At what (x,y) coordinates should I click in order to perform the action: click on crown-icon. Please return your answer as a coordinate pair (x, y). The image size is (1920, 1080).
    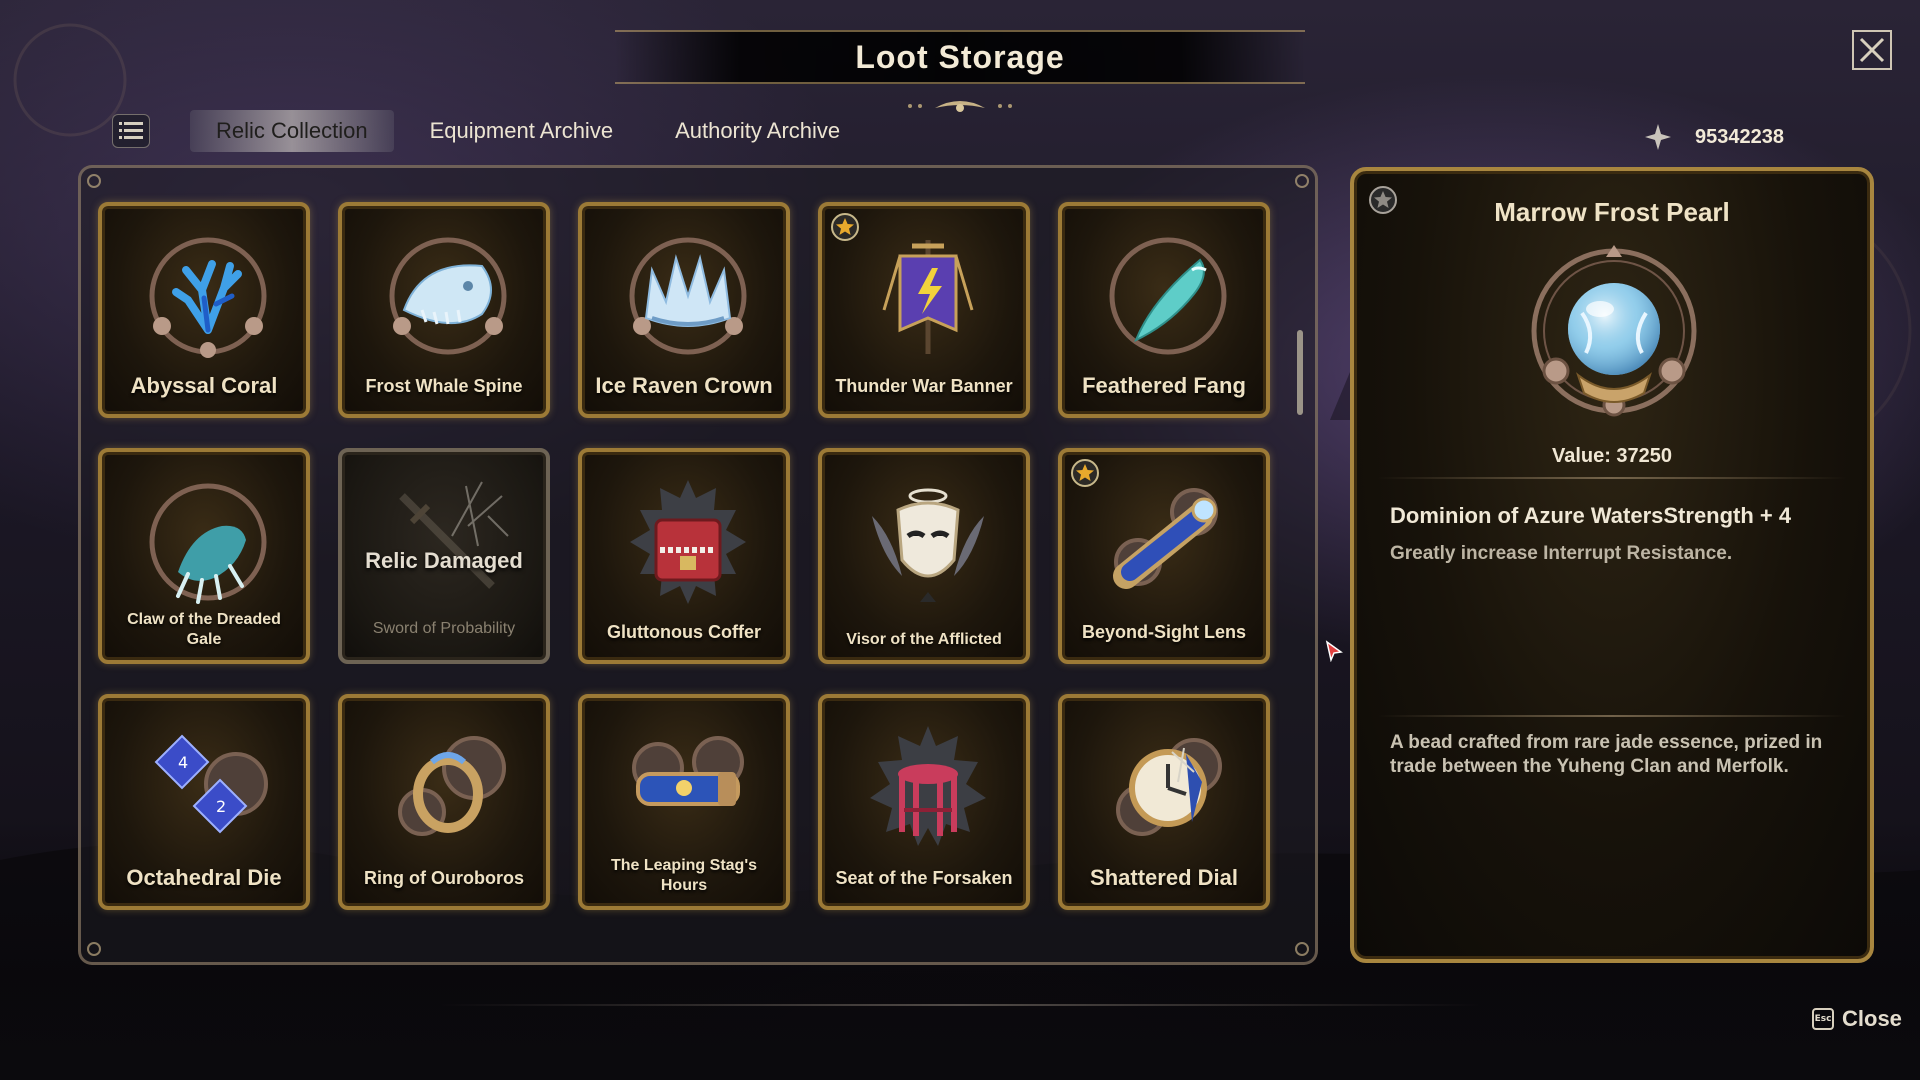
    Looking at the image, I should click on (688, 296).